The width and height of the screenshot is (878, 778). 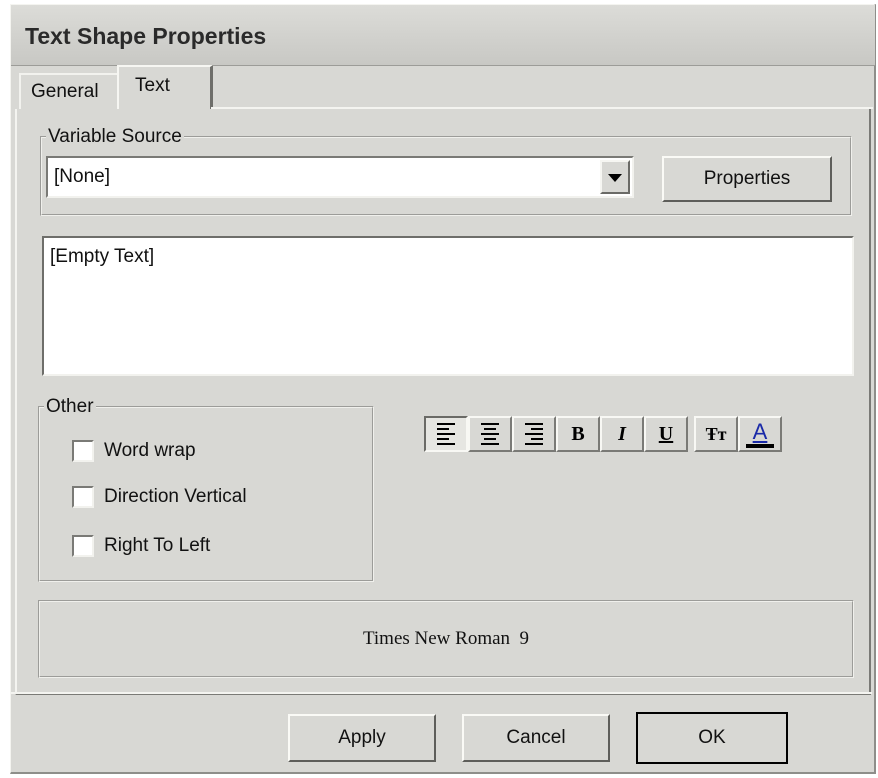 I want to click on font-preview-text: Times New Roman 9, so click(x=446, y=638).